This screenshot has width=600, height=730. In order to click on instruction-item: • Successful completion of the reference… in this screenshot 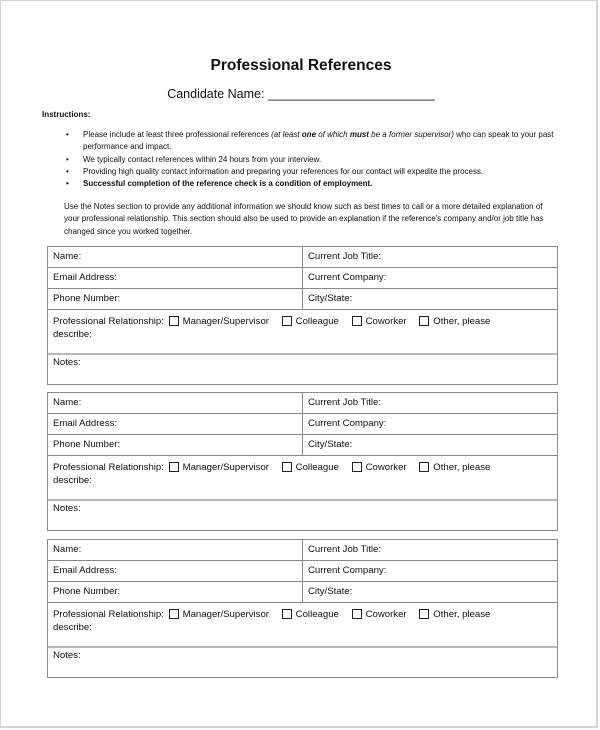, I will do `click(316, 184)`.